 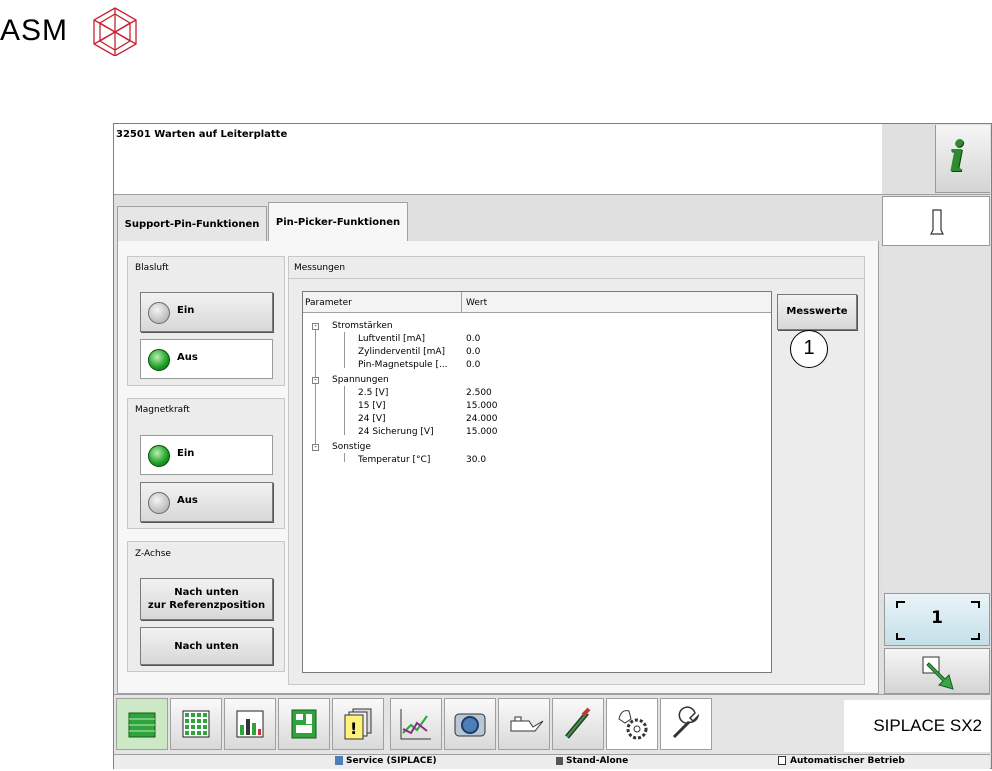 I want to click on alert-icon: !, so click(x=358, y=724).